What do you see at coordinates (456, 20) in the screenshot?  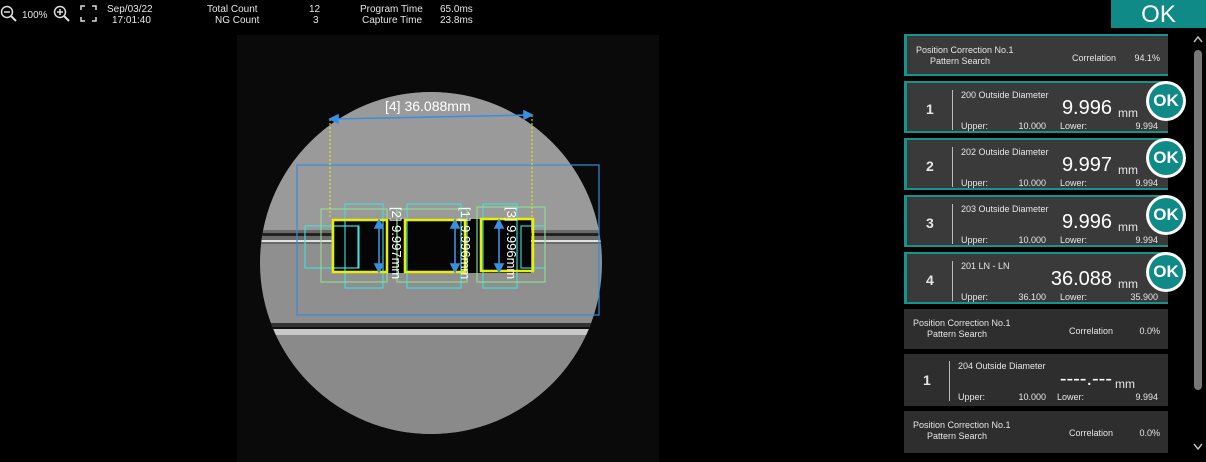 I see `capture-time-value: 23.8ms` at bounding box center [456, 20].